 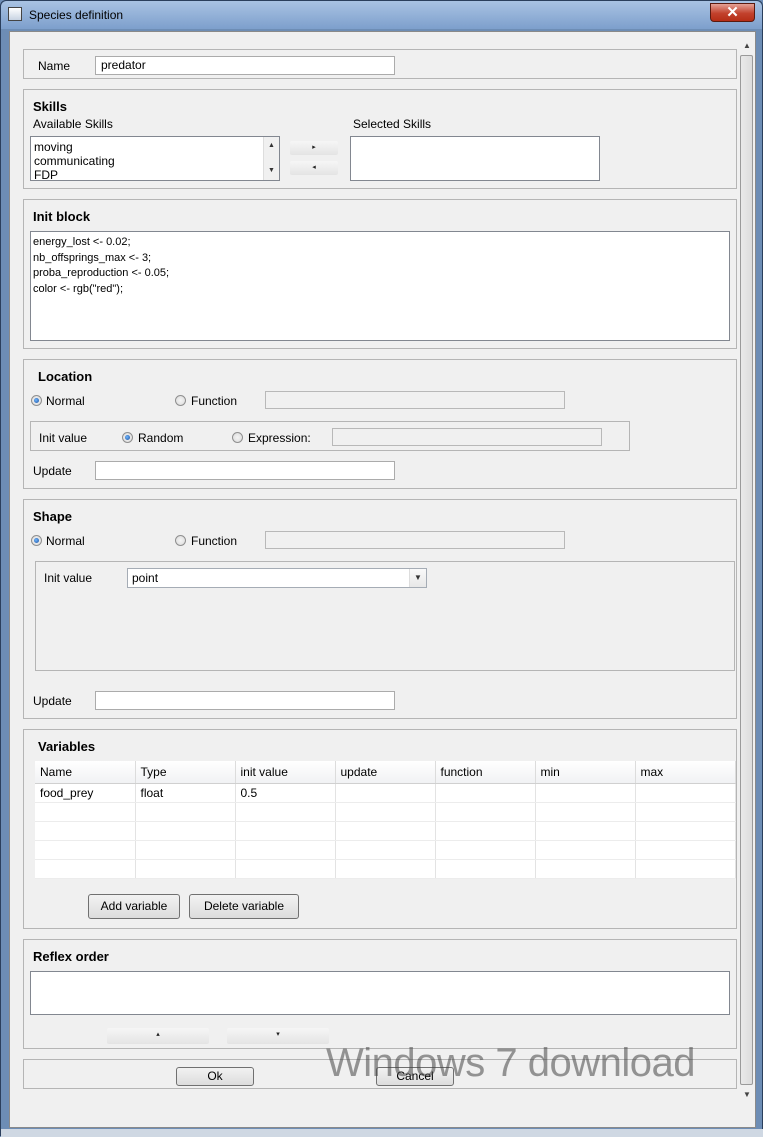 I want to click on shape-update-field, so click(x=245, y=700).